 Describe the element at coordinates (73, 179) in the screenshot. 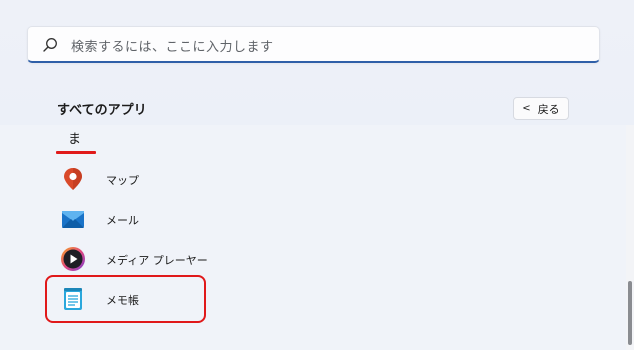

I see `maps-icon` at that location.